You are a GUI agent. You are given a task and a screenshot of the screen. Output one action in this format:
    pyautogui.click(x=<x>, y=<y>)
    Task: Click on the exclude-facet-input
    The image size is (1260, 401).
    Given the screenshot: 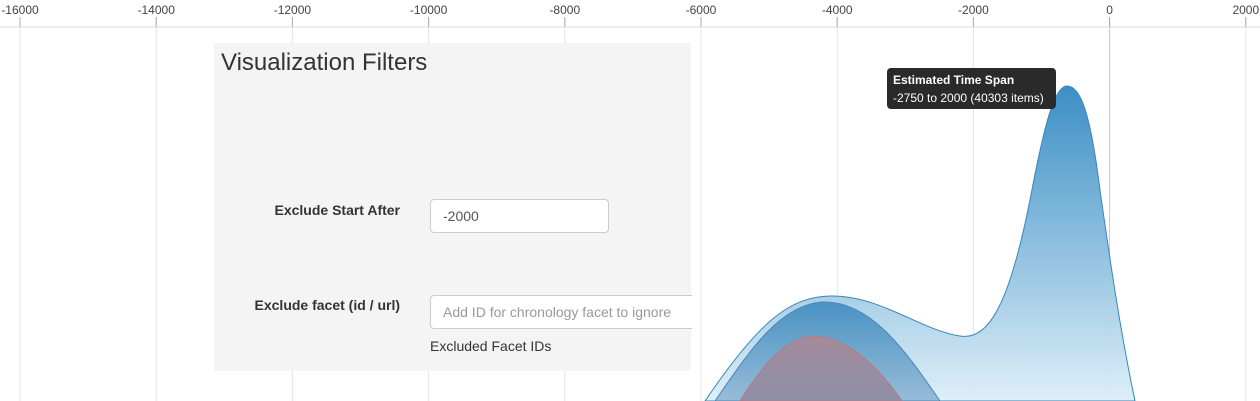 What is the action you would take?
    pyautogui.click(x=561, y=312)
    